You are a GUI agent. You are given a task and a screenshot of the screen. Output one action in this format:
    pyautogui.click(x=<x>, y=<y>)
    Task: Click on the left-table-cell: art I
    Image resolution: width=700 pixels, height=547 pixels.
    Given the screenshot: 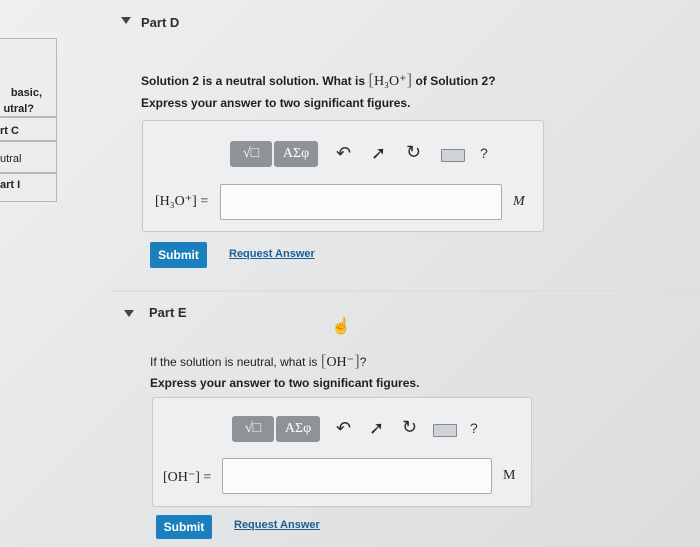 What is the action you would take?
    pyautogui.click(x=28, y=187)
    